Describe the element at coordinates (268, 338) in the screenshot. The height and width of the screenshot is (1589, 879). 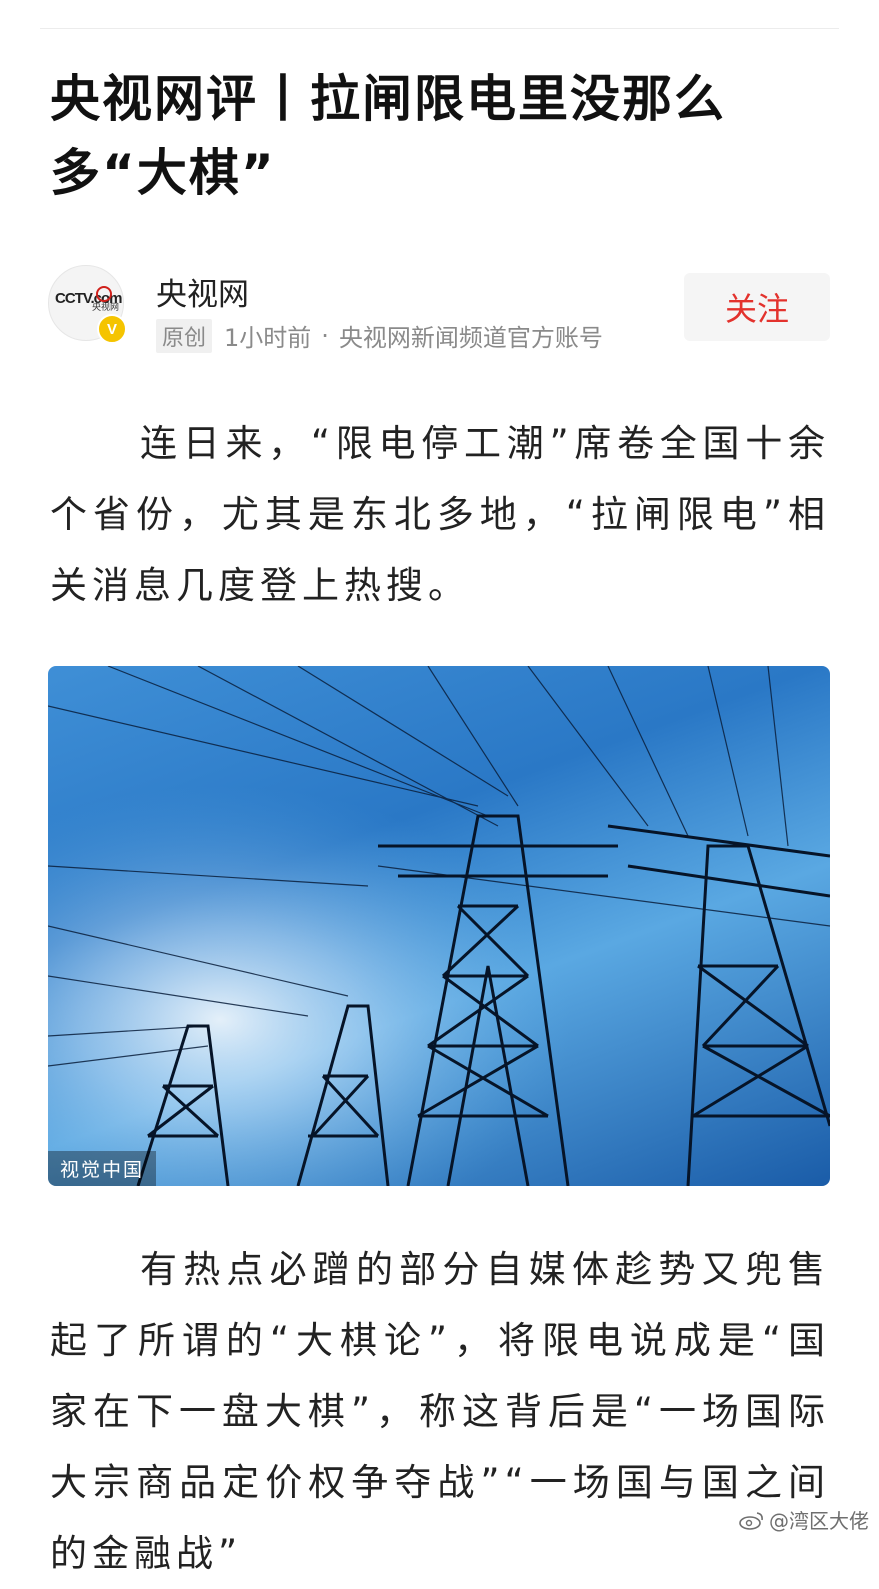
I see `publish-time: 1小时前` at that location.